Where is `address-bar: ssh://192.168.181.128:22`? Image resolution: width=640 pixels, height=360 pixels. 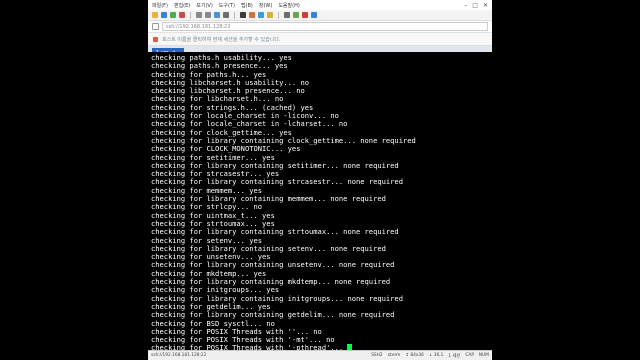 address-bar: ssh://192.168.181.128:22 is located at coordinates (320, 27).